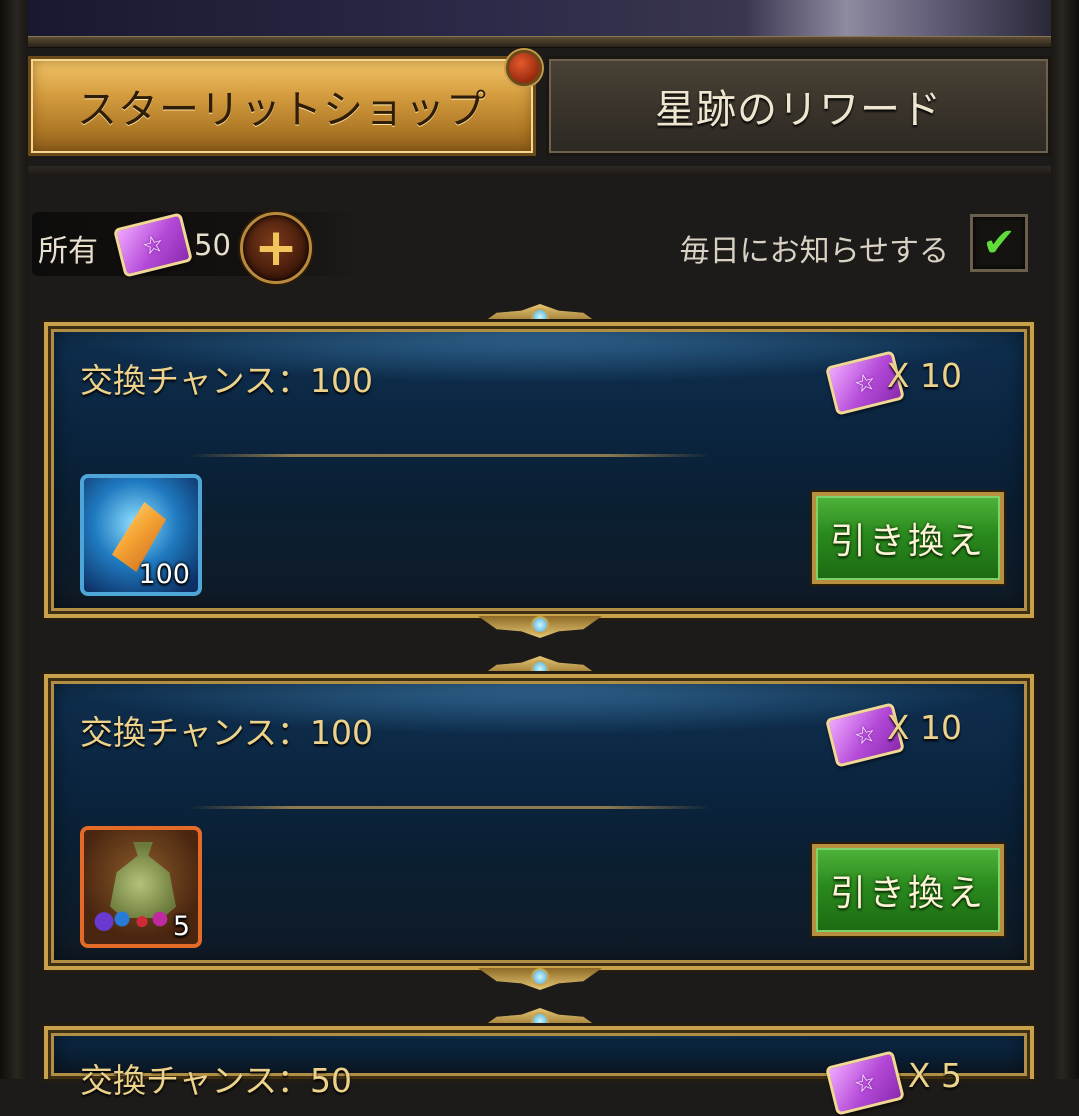 The height and width of the screenshot is (1116, 1079). I want to click on section-band, so click(539, 171).